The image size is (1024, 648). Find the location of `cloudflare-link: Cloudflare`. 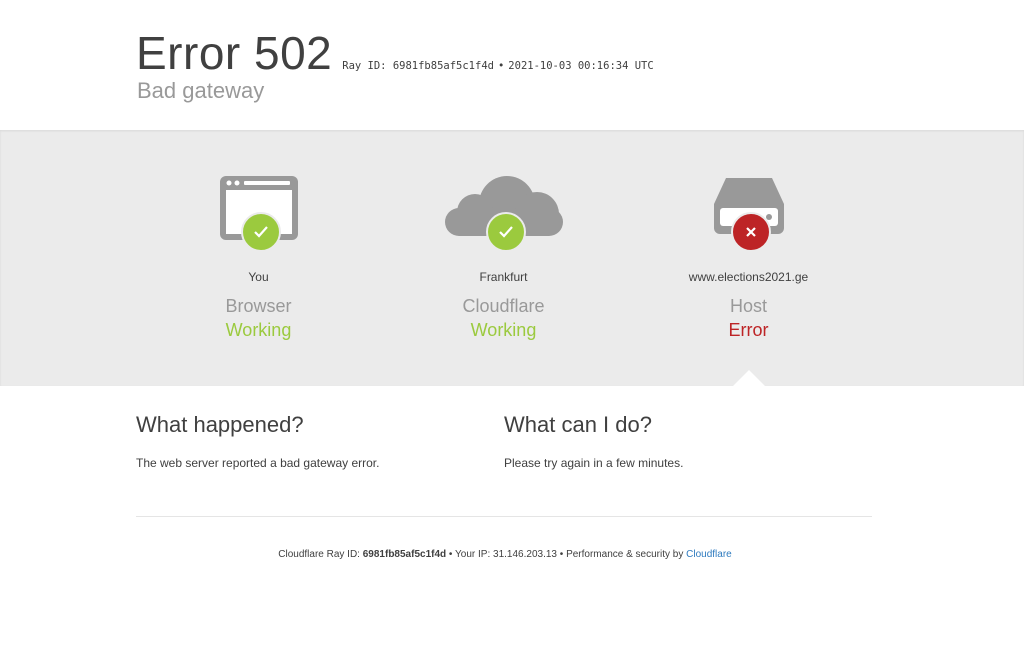

cloudflare-link: Cloudflare is located at coordinates (709, 554).